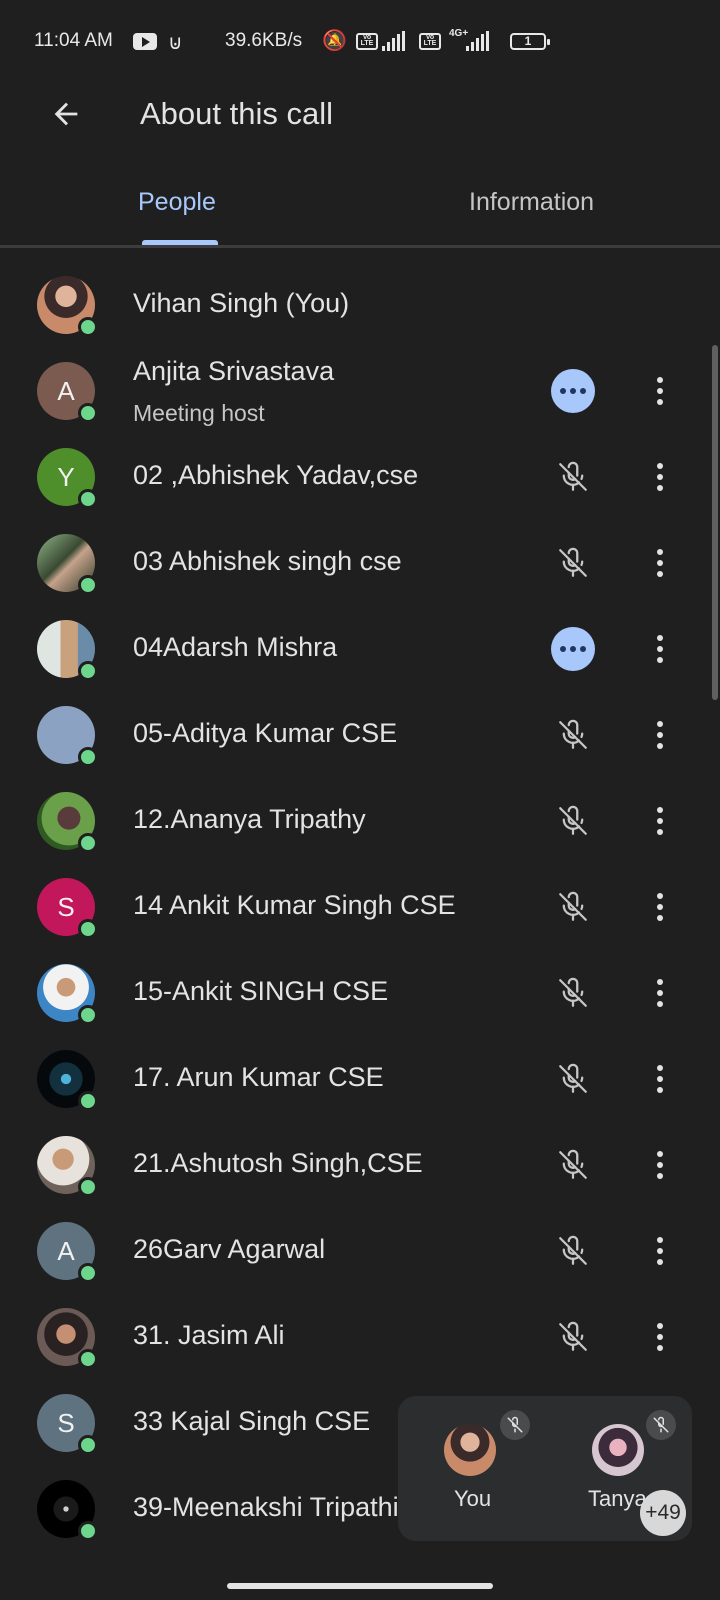 The width and height of the screenshot is (720, 1600). I want to click on participant-row: 31. Jasim Ali, so click(360, 1334).